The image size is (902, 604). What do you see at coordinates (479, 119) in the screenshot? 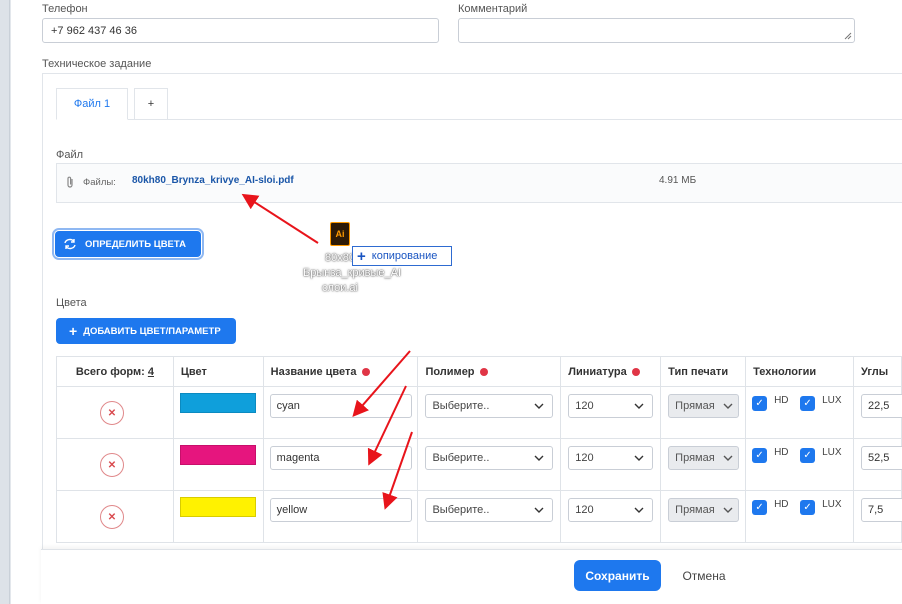
I see `tab-bar-line` at bounding box center [479, 119].